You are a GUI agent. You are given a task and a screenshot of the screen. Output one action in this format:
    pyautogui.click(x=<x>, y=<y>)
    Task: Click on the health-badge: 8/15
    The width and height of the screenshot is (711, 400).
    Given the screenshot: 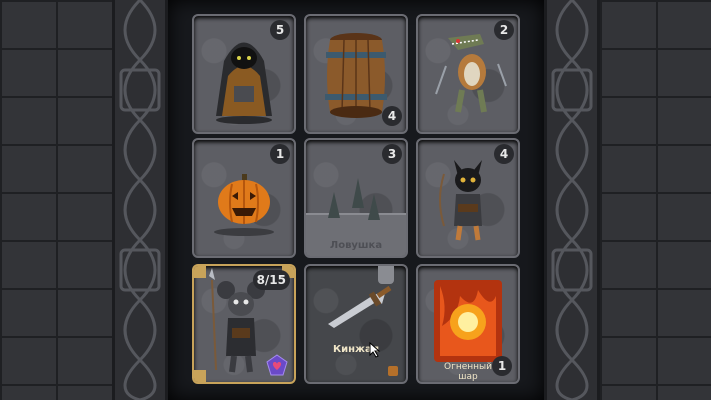 What is the action you would take?
    pyautogui.click(x=271, y=280)
    